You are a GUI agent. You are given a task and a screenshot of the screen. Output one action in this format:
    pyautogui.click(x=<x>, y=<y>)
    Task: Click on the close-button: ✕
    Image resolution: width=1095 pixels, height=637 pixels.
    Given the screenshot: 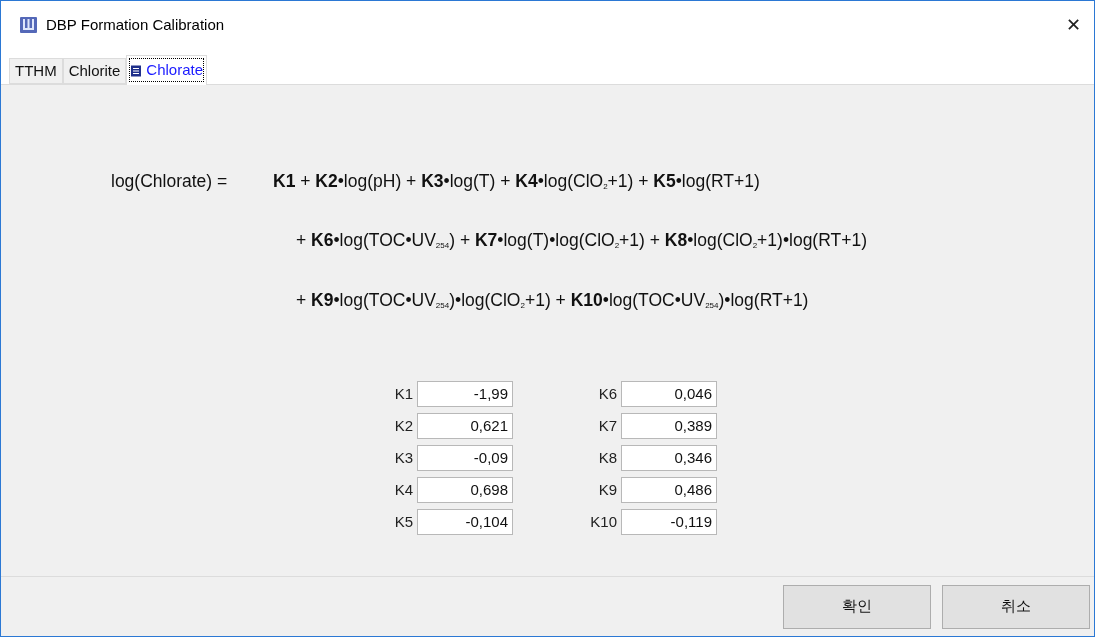 What is the action you would take?
    pyautogui.click(x=1073, y=25)
    